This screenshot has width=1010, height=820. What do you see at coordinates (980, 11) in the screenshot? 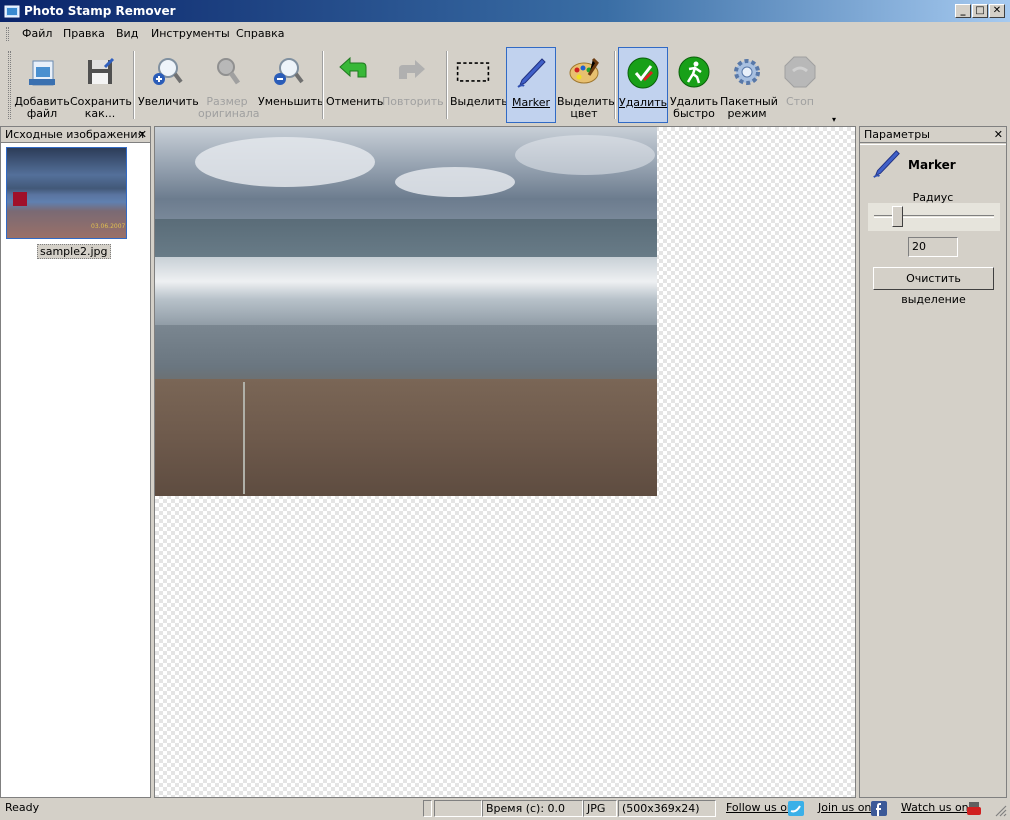
I see `maximize-button: □` at bounding box center [980, 11].